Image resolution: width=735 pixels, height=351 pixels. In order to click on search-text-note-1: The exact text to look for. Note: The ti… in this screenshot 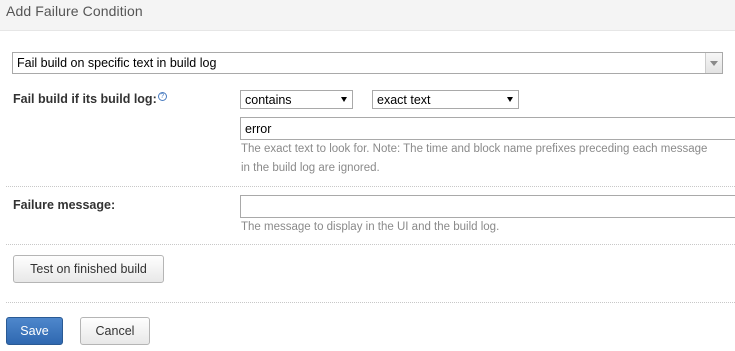, I will do `click(474, 149)`.